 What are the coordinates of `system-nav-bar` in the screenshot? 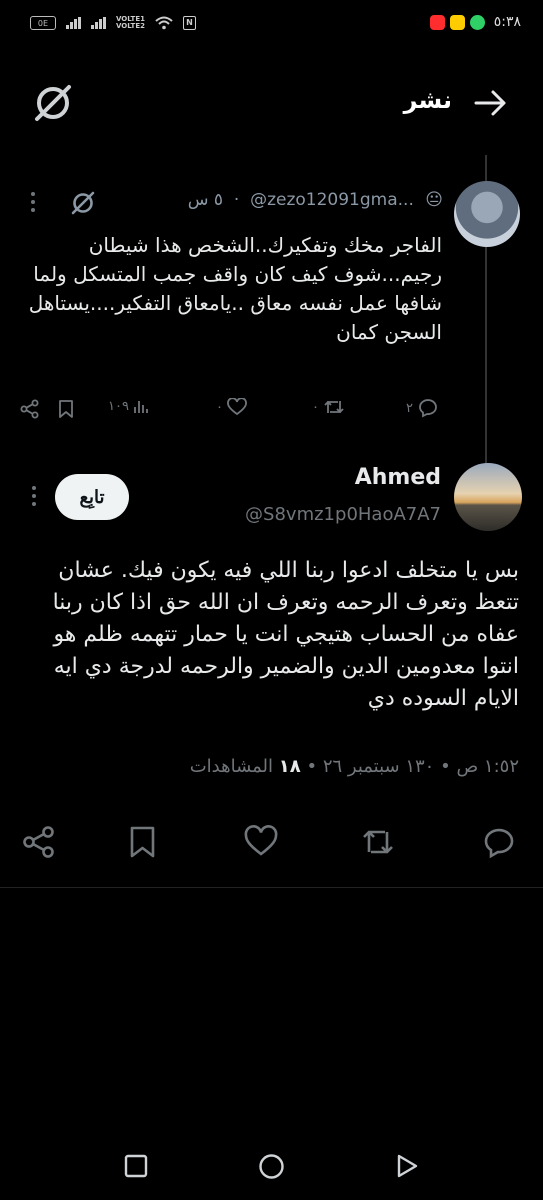 It's located at (271, 1167).